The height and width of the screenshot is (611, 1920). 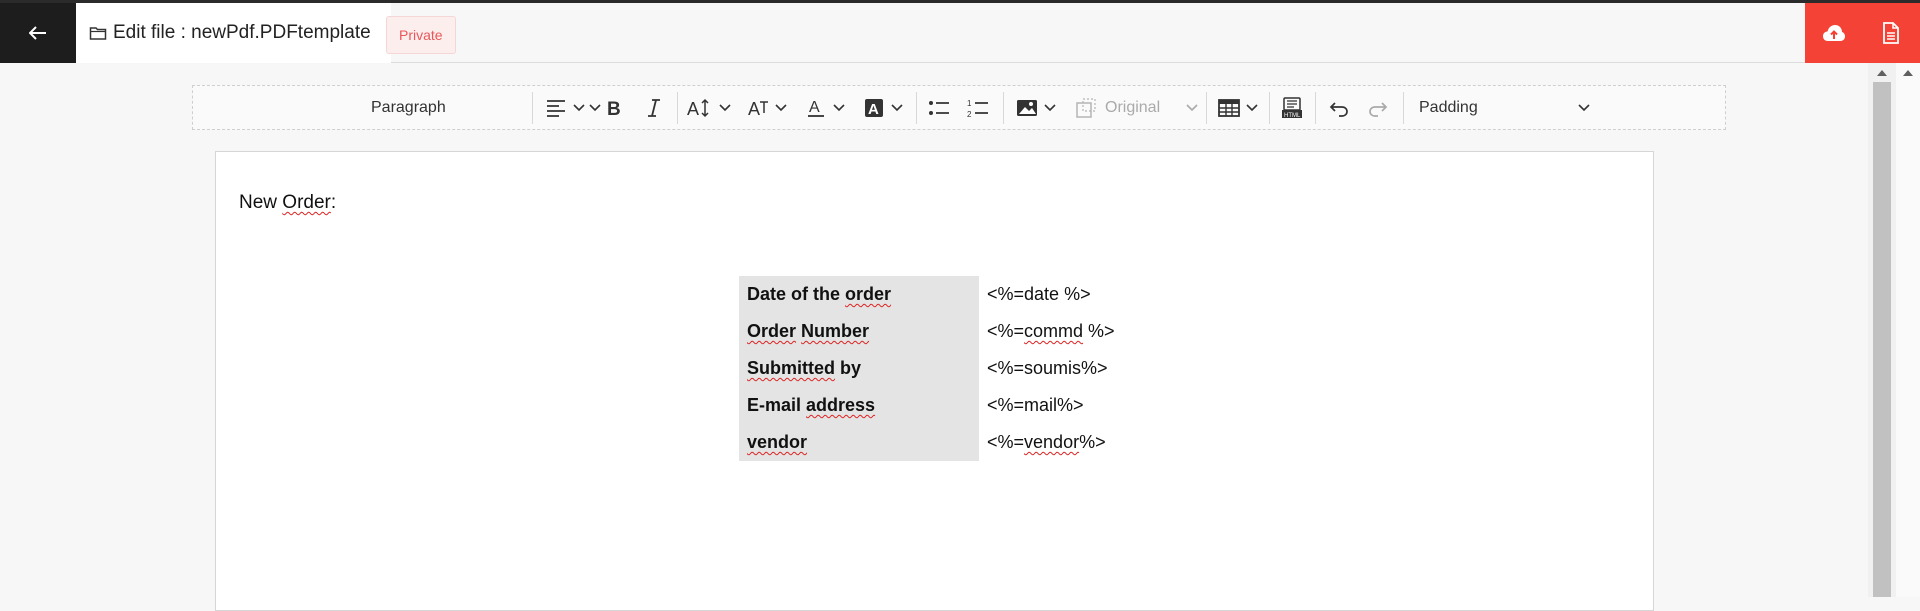 I want to click on field-value-cell: <%=soumis%>, so click(x=1137, y=368).